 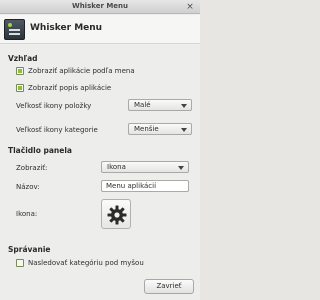 What do you see at coordinates (81, 71) in the screenshot?
I see `show-names-label: Zobraziť aplikácie podľa mena` at bounding box center [81, 71].